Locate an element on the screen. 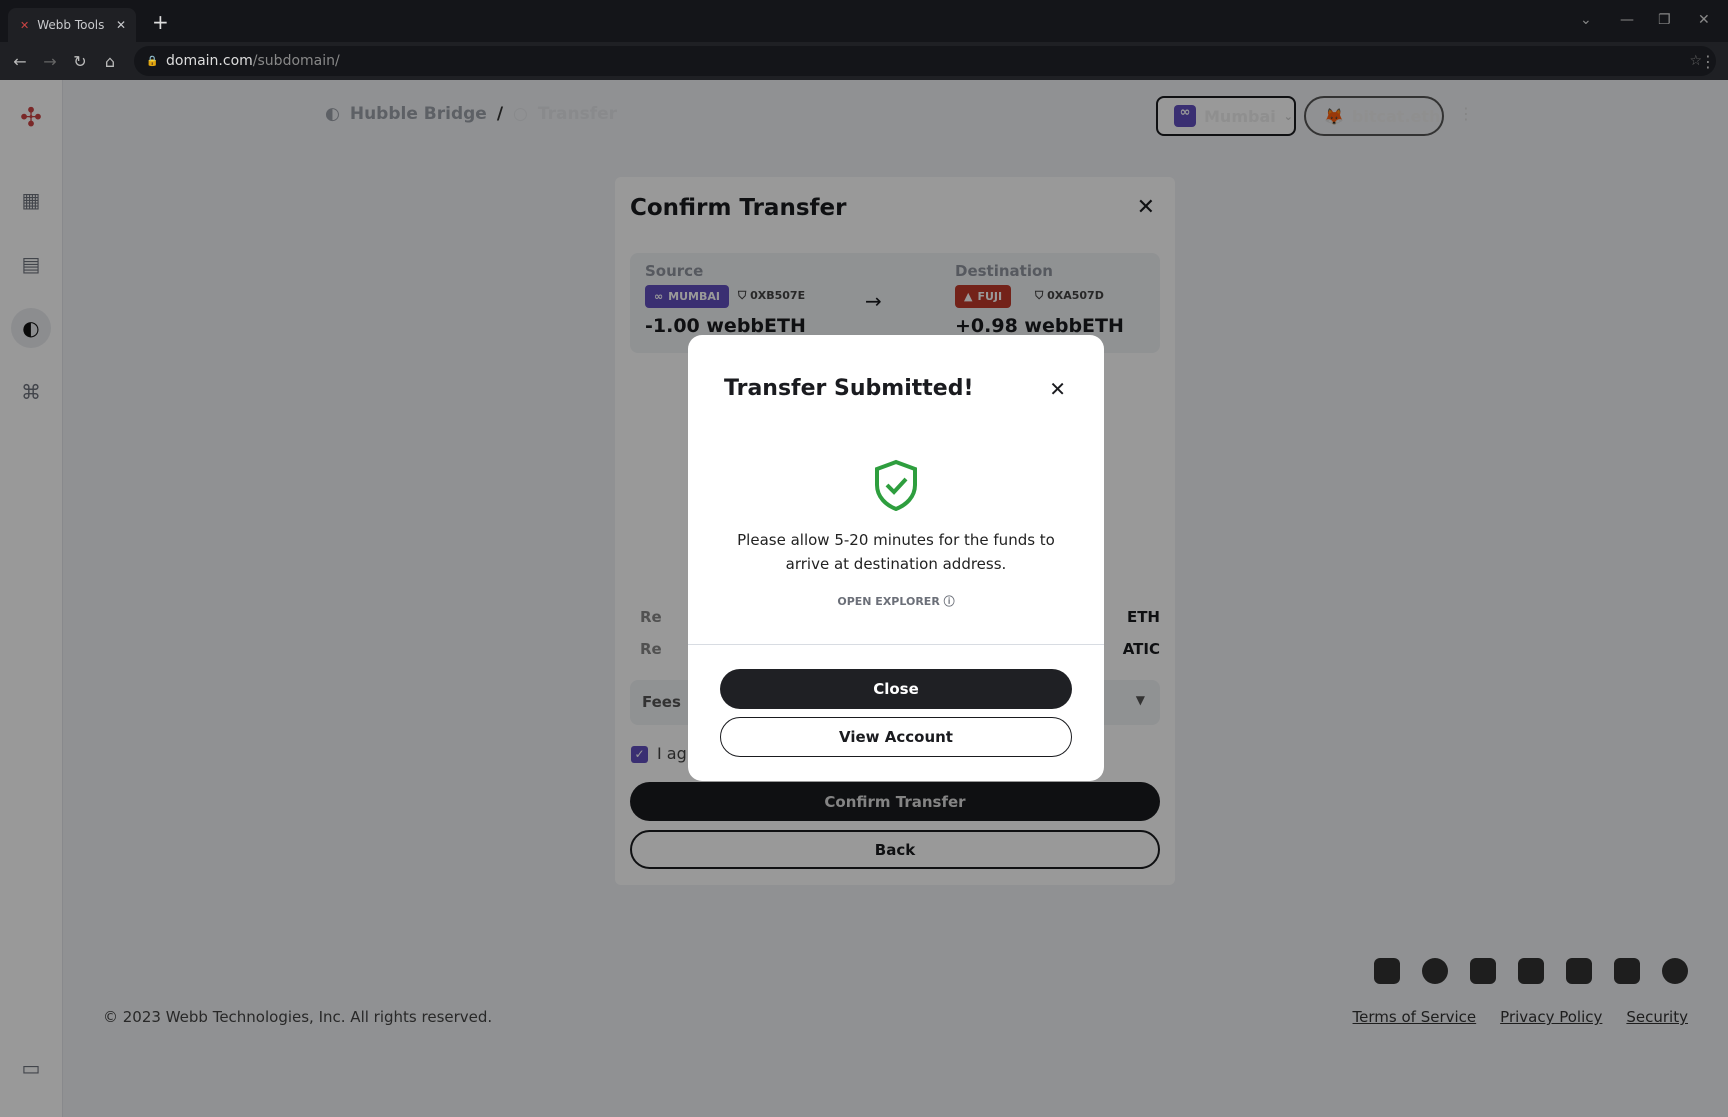 This screenshot has width=1728, height=1117. close-tab-icon: ✕ is located at coordinates (121, 25).